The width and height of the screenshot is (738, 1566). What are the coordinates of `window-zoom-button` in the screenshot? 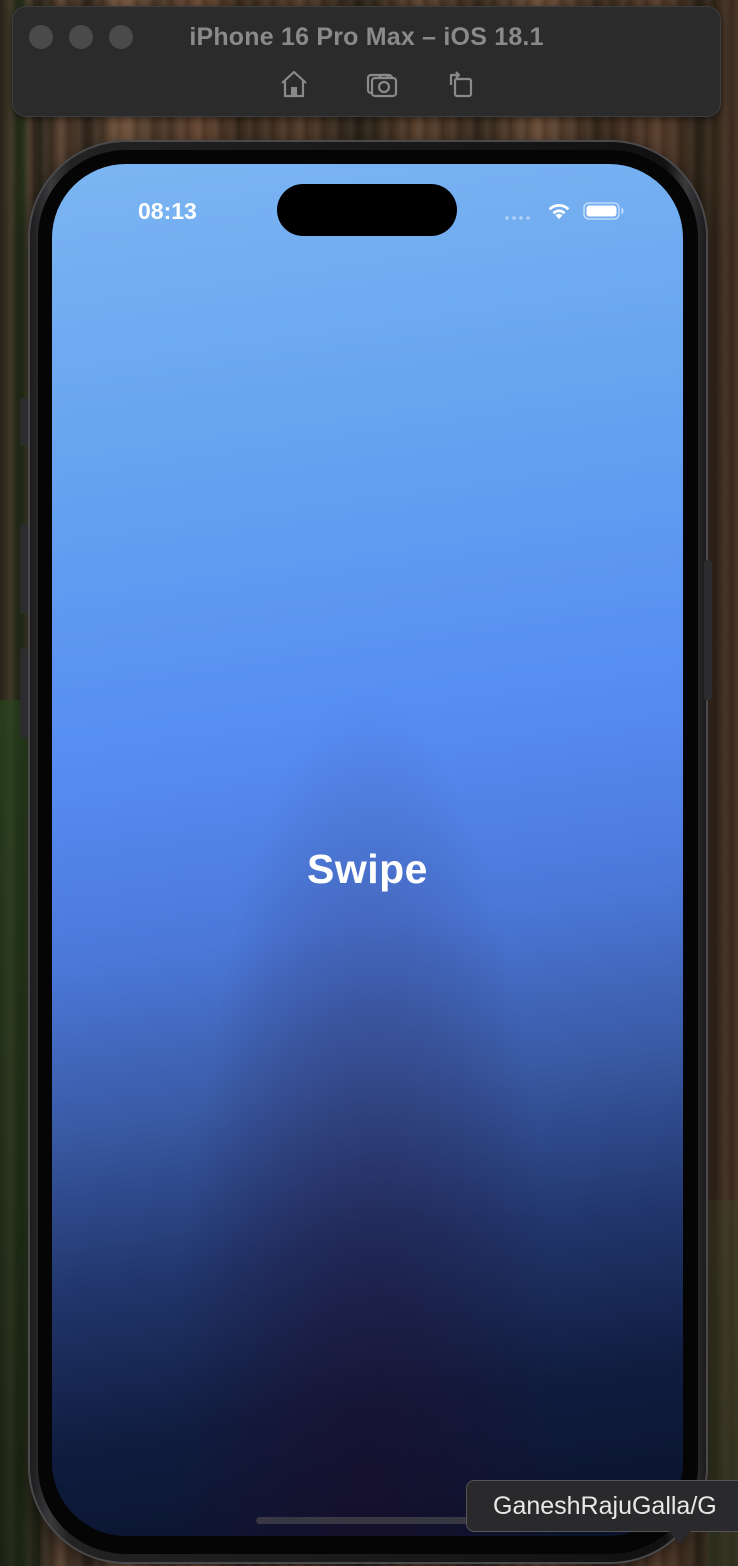 It's located at (121, 37).